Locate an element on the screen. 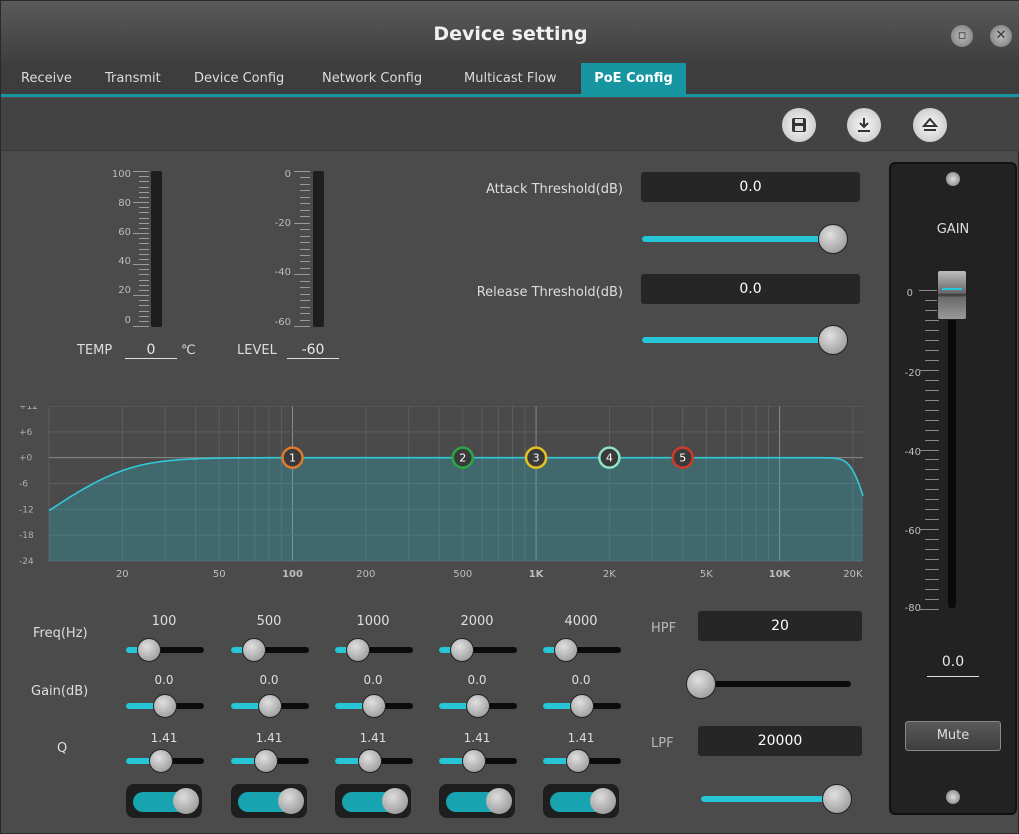 This screenshot has width=1019, height=834. band-2-q-slider-knob is located at coordinates (266, 761).